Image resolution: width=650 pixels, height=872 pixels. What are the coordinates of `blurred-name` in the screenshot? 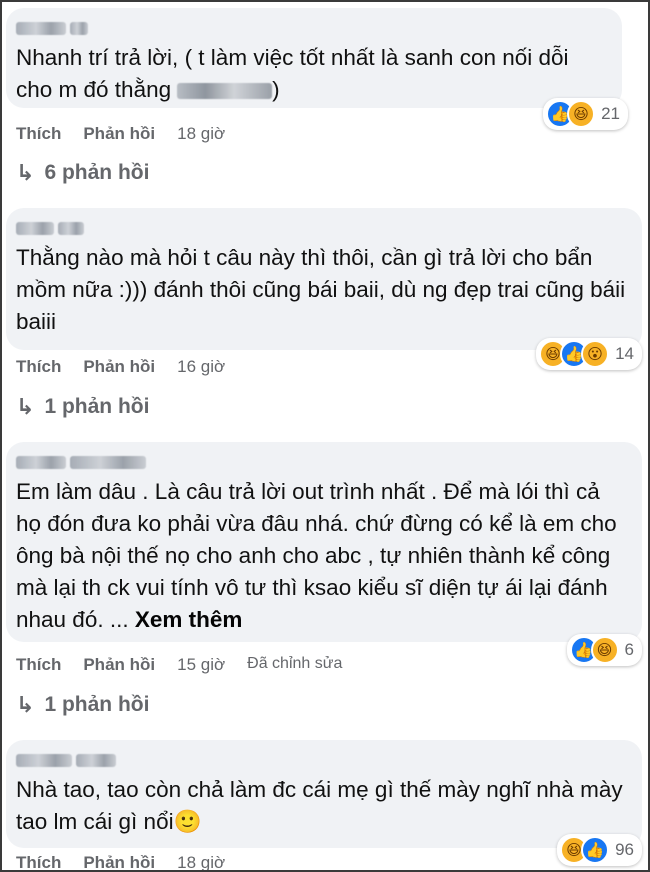 It's located at (225, 91).